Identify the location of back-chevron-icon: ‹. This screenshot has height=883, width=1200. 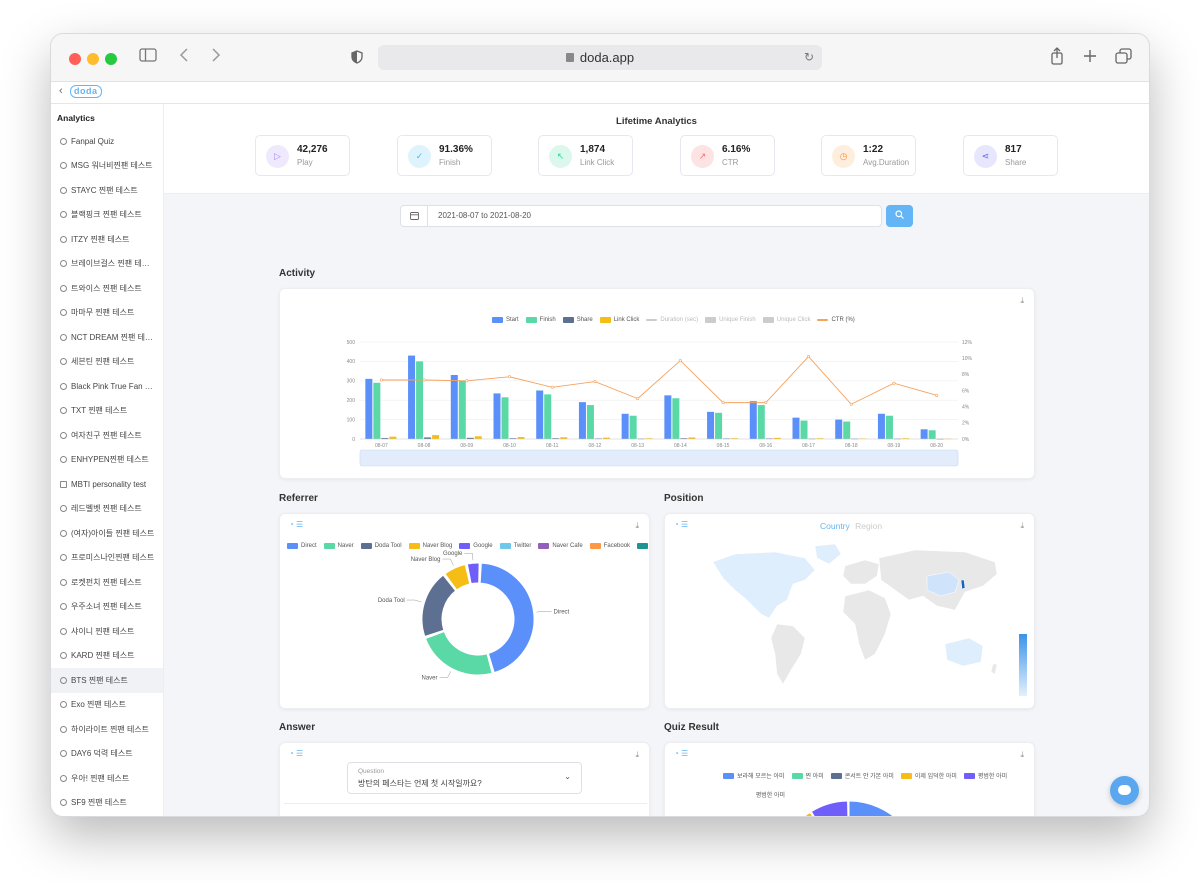
(61, 91).